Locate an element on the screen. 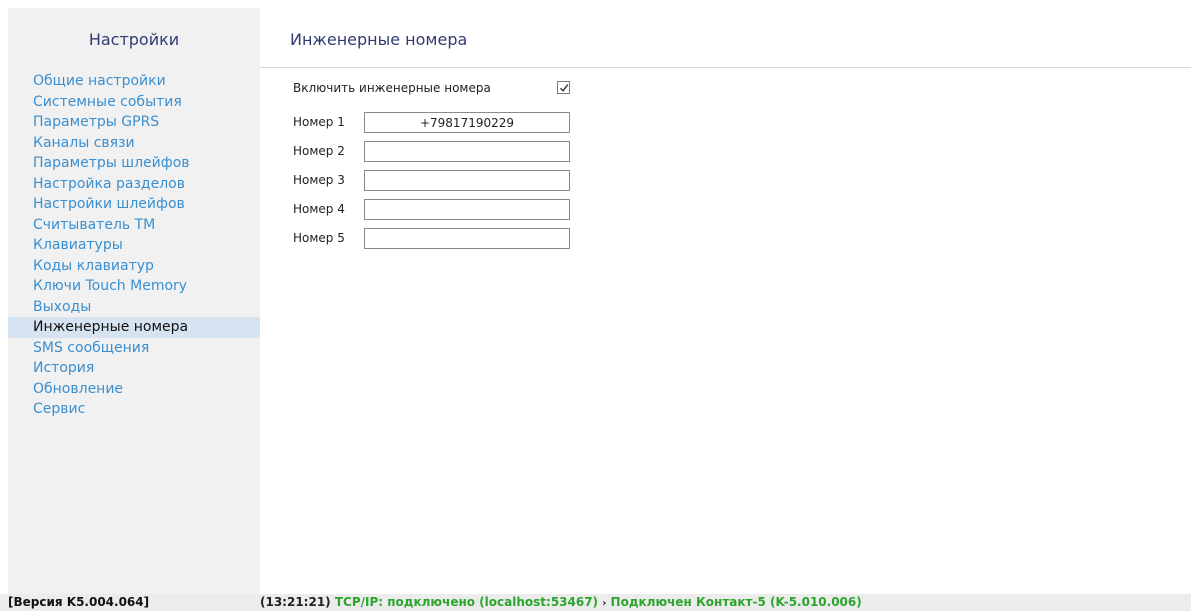 Image resolution: width=1191 pixels, height=611 pixels. checkmark-icon is located at coordinates (564, 88).